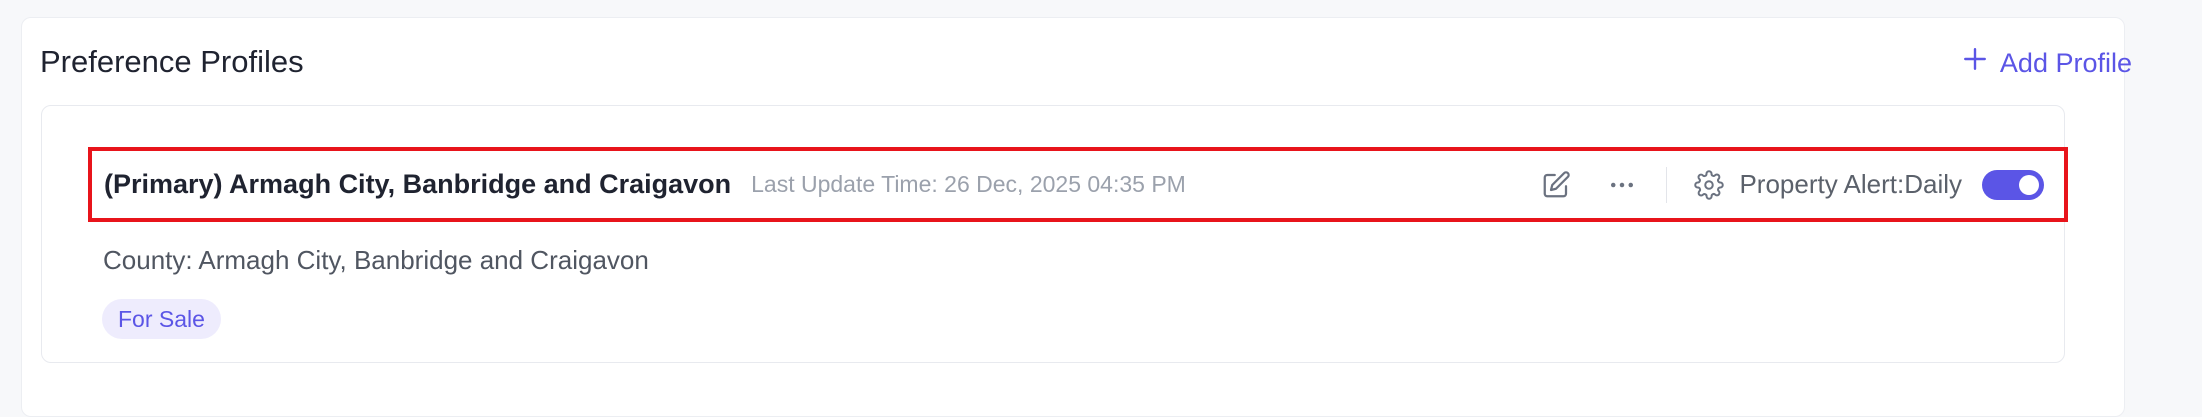  I want to click on for-sale-tag: For Sale, so click(161, 319).